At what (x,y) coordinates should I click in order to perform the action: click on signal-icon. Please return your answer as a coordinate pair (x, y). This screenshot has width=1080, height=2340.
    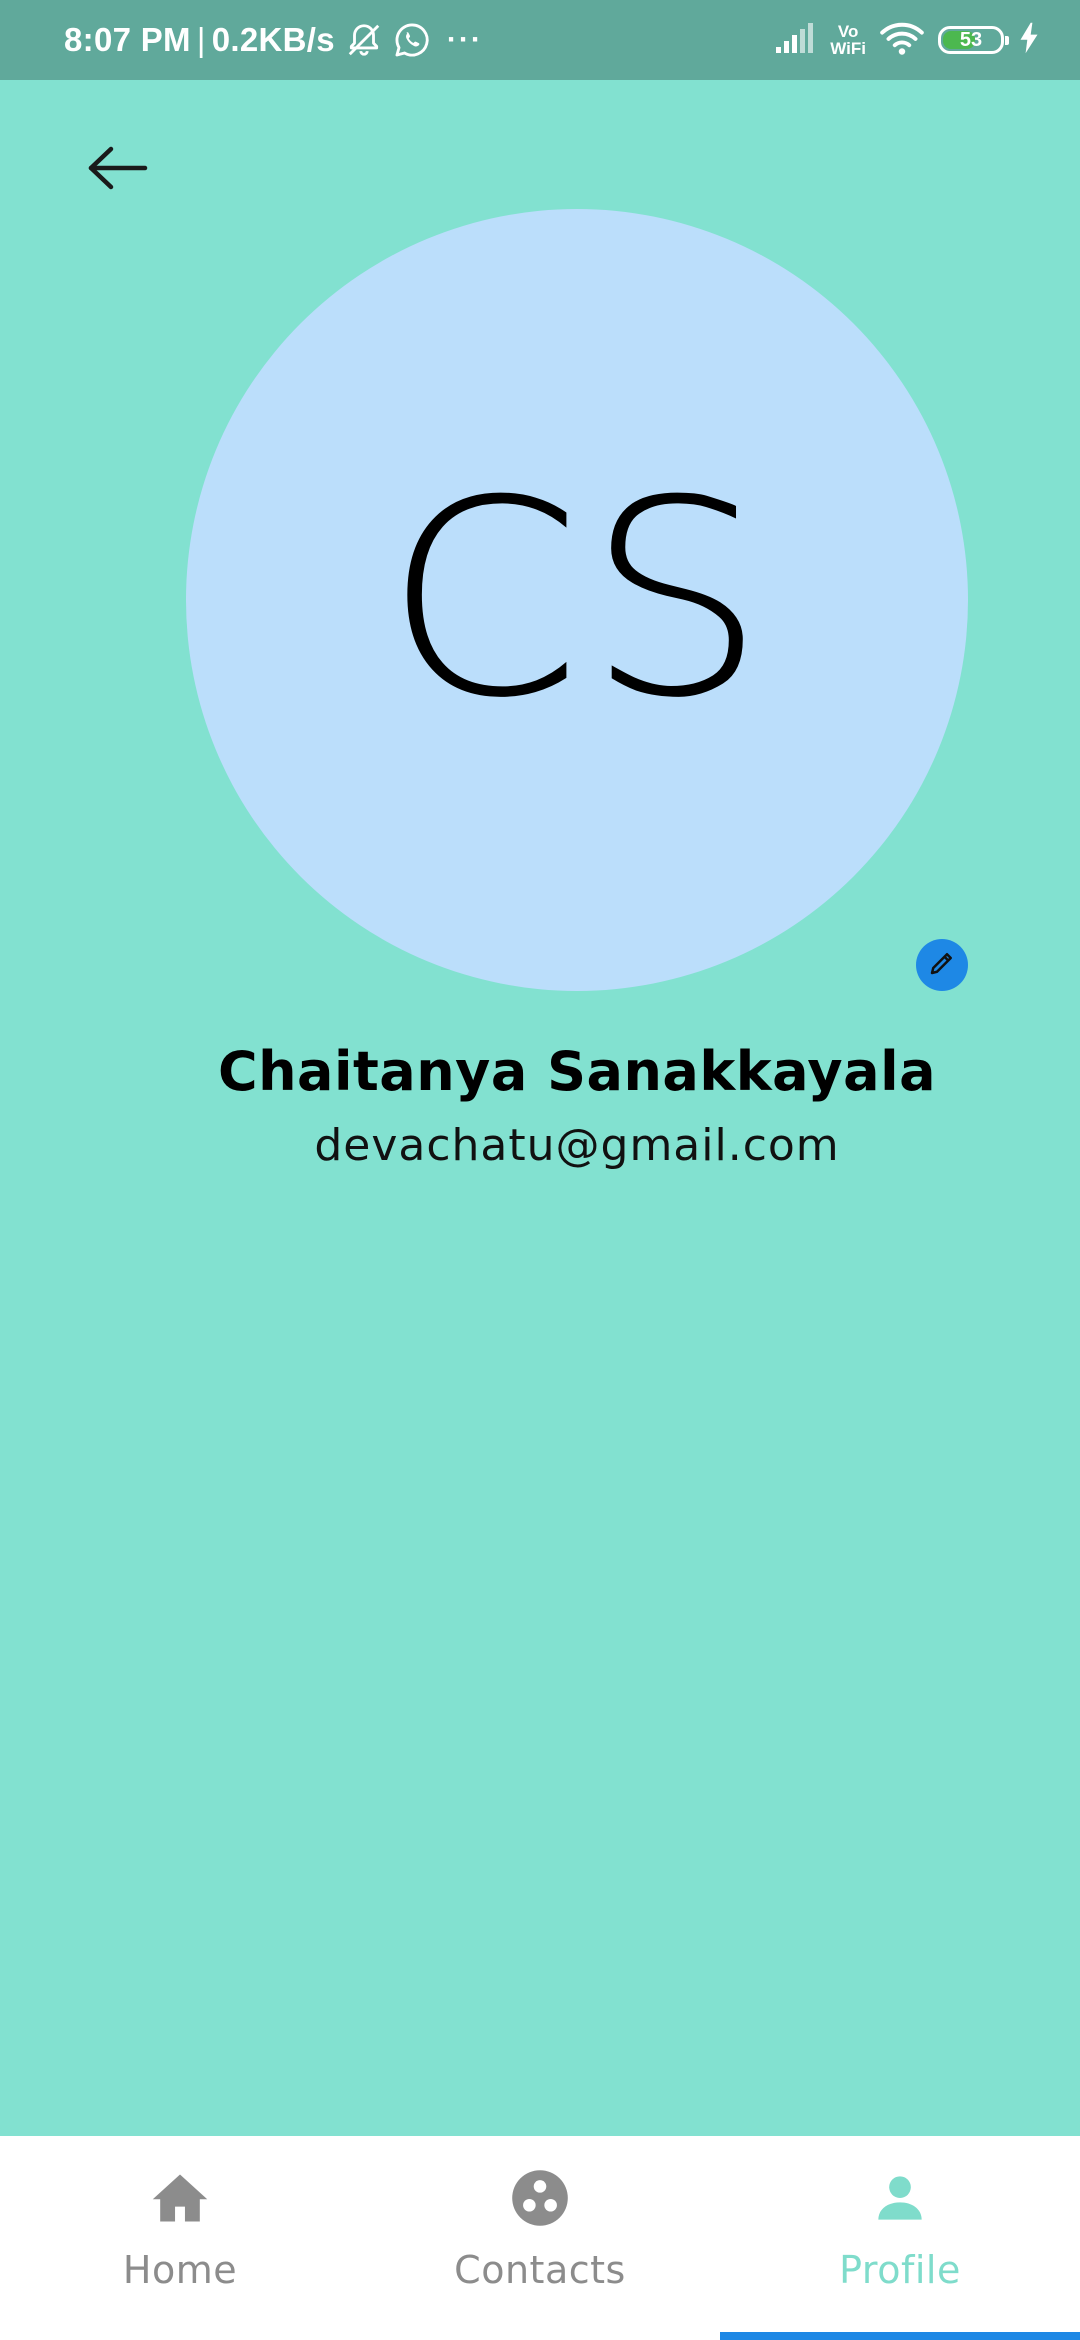
    Looking at the image, I should click on (795, 40).